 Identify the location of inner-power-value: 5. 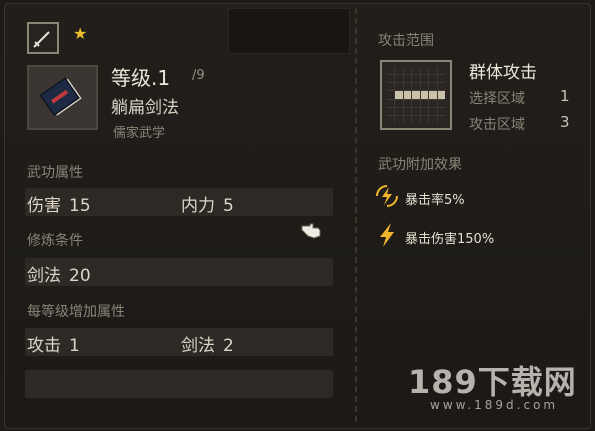
(228, 206).